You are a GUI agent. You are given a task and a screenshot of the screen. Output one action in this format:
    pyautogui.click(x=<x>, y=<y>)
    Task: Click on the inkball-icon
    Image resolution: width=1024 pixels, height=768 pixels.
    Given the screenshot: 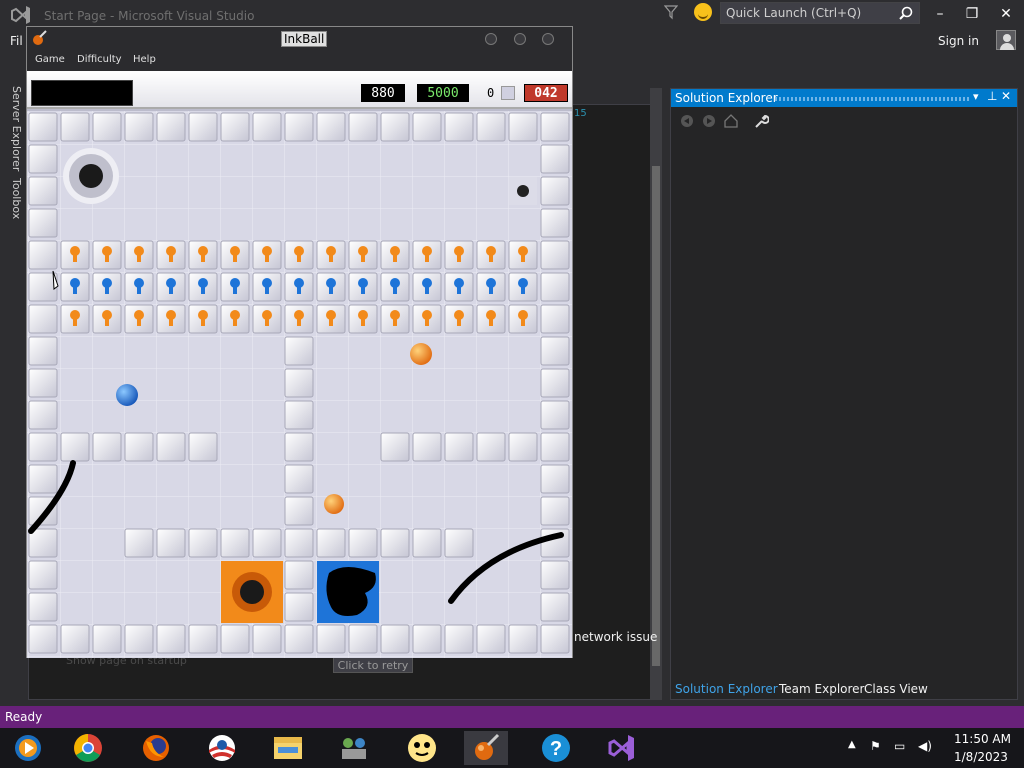 What is the action you would take?
    pyautogui.click(x=486, y=748)
    